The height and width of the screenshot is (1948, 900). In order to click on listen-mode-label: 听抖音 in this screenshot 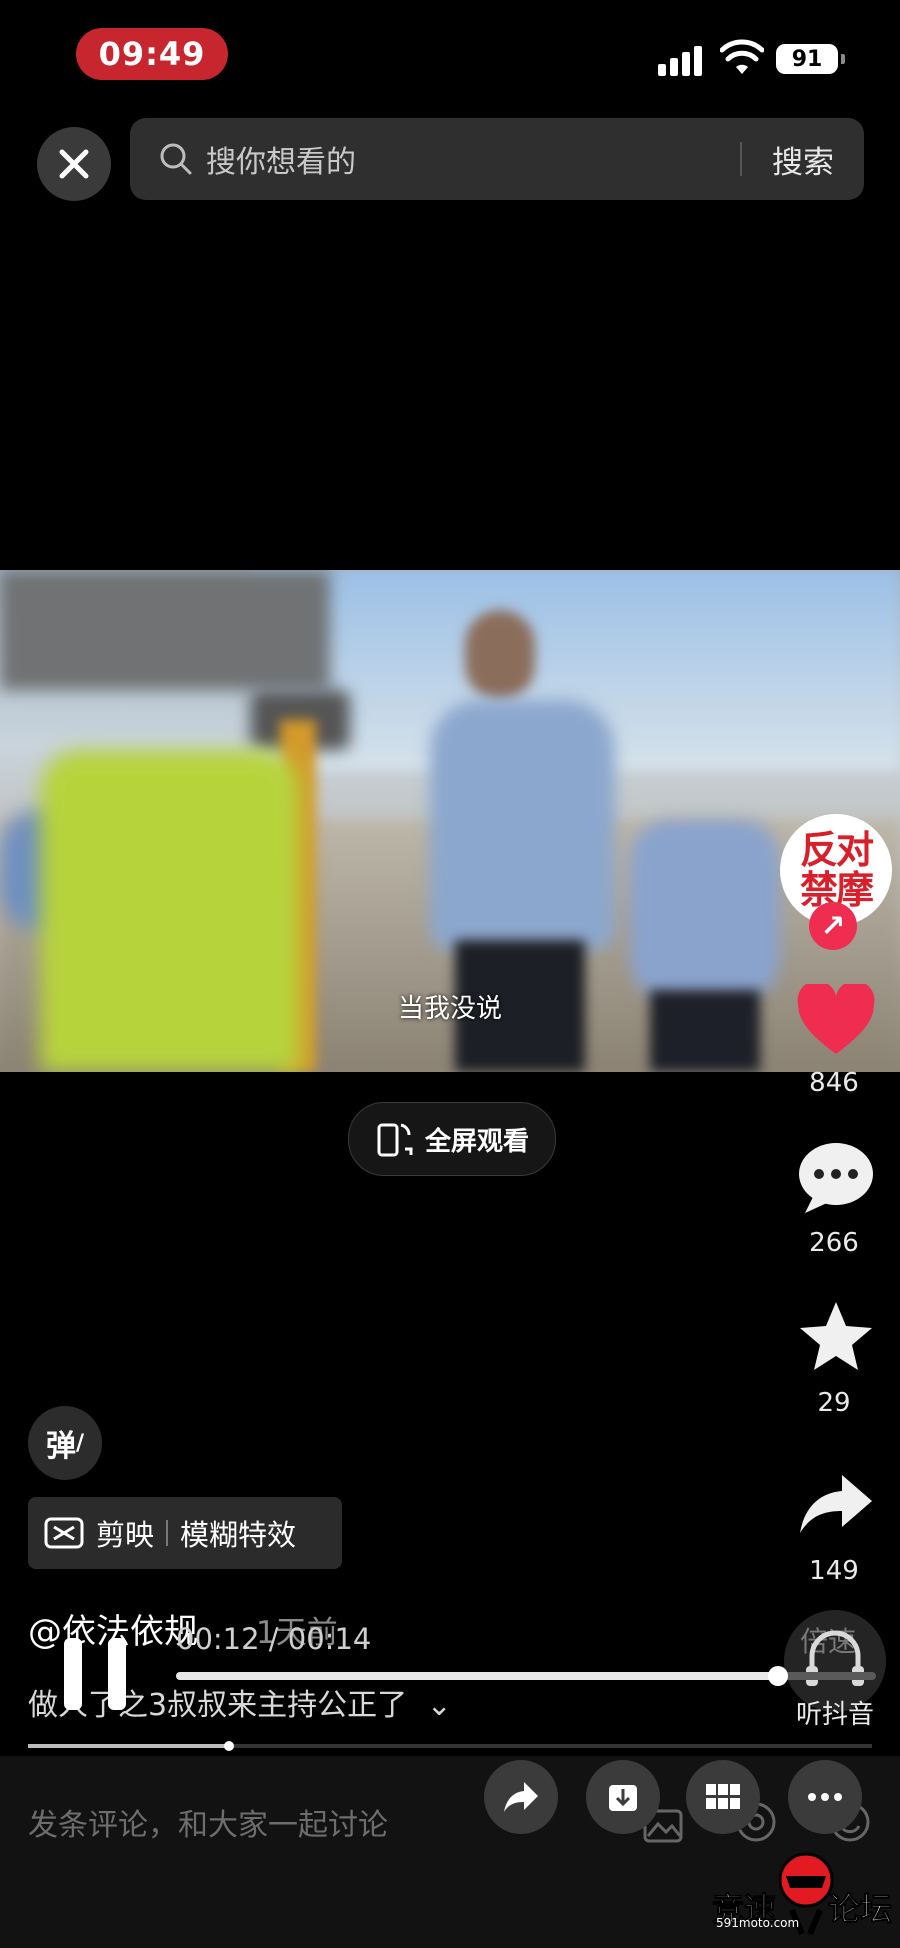, I will do `click(834, 1715)`.